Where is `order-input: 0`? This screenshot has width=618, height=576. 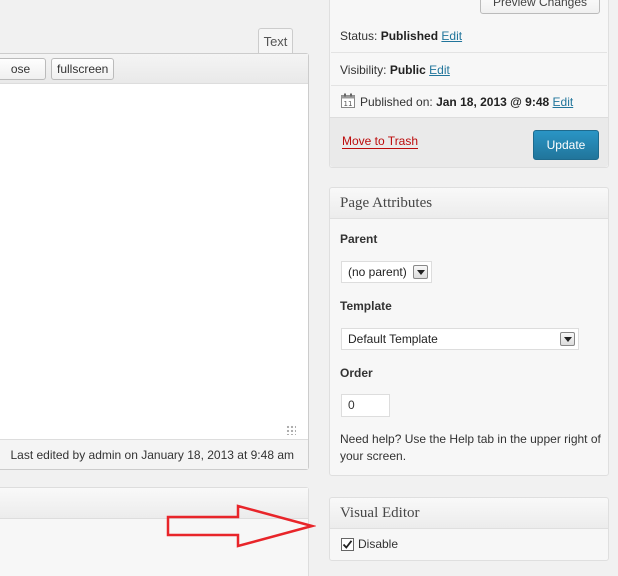
order-input: 0 is located at coordinates (365, 405).